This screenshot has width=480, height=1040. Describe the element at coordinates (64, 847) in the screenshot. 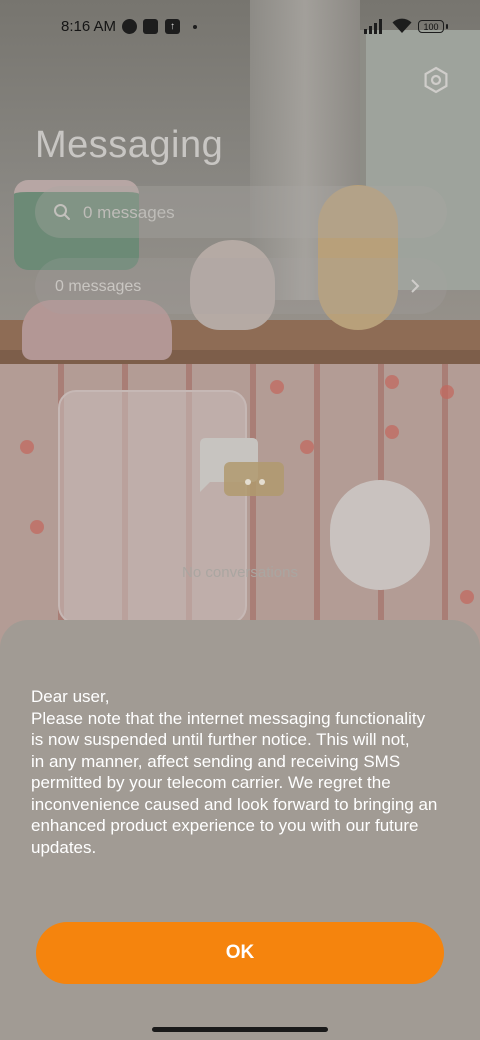

I see `message-line: updates.` at that location.